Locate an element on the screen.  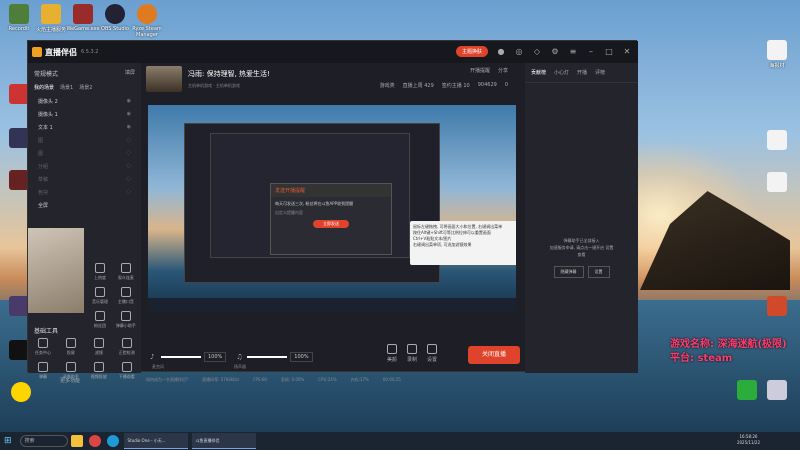
fill-screen-toggle: 填屏 is located at coordinates (130, 73).